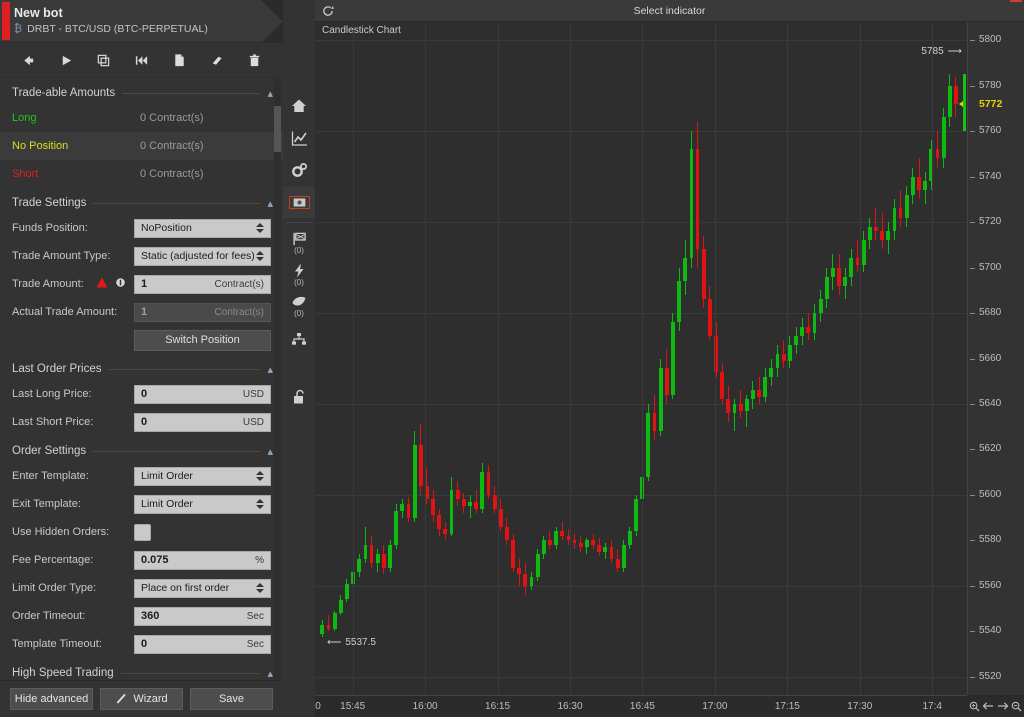 The height and width of the screenshot is (717, 1024). Describe the element at coordinates (179, 60) in the screenshot. I see `log-button` at that location.